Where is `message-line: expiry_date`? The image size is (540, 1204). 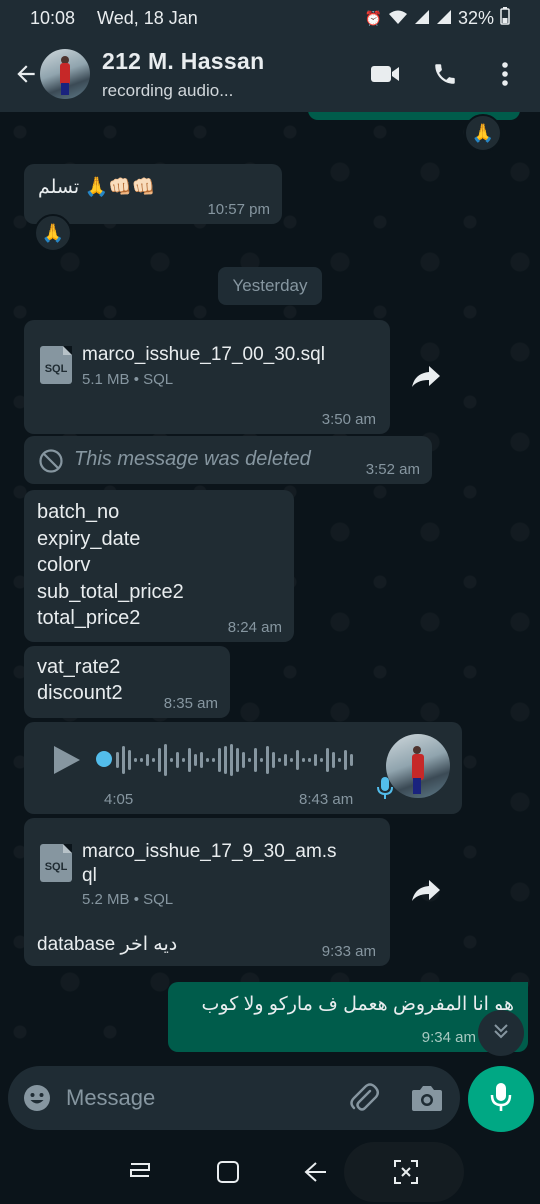 message-line: expiry_date is located at coordinates (89, 538).